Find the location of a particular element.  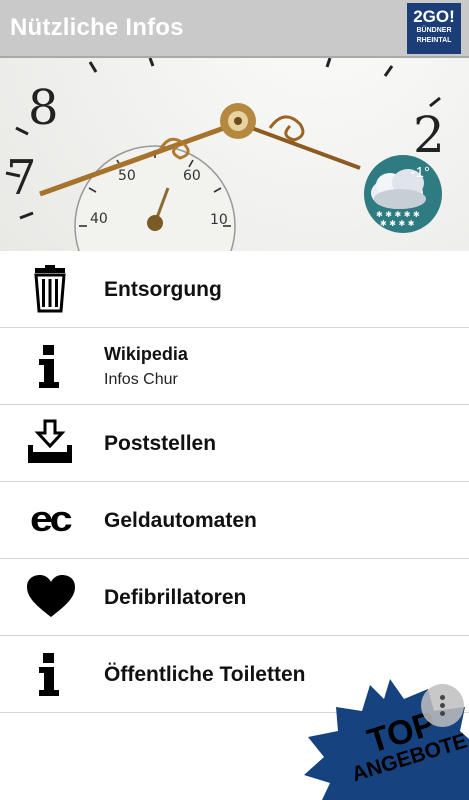

inbox-download-icon is located at coordinates (50, 441).